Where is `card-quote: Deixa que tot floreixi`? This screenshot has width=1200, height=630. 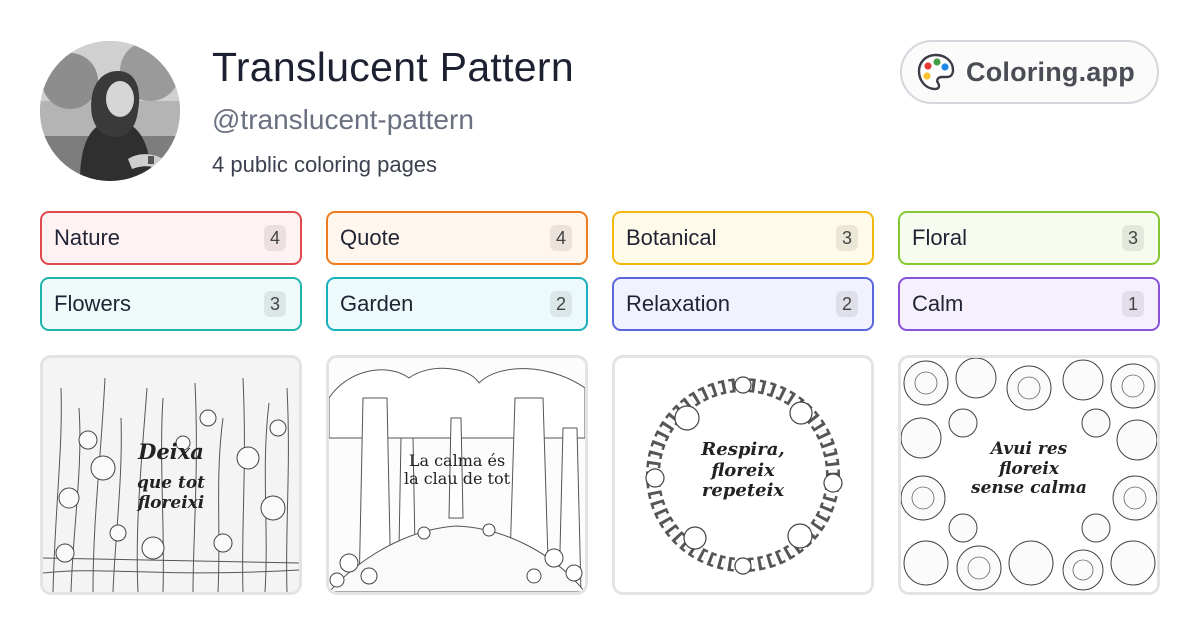
card-quote: Deixa que tot floreixi is located at coordinates (171, 476).